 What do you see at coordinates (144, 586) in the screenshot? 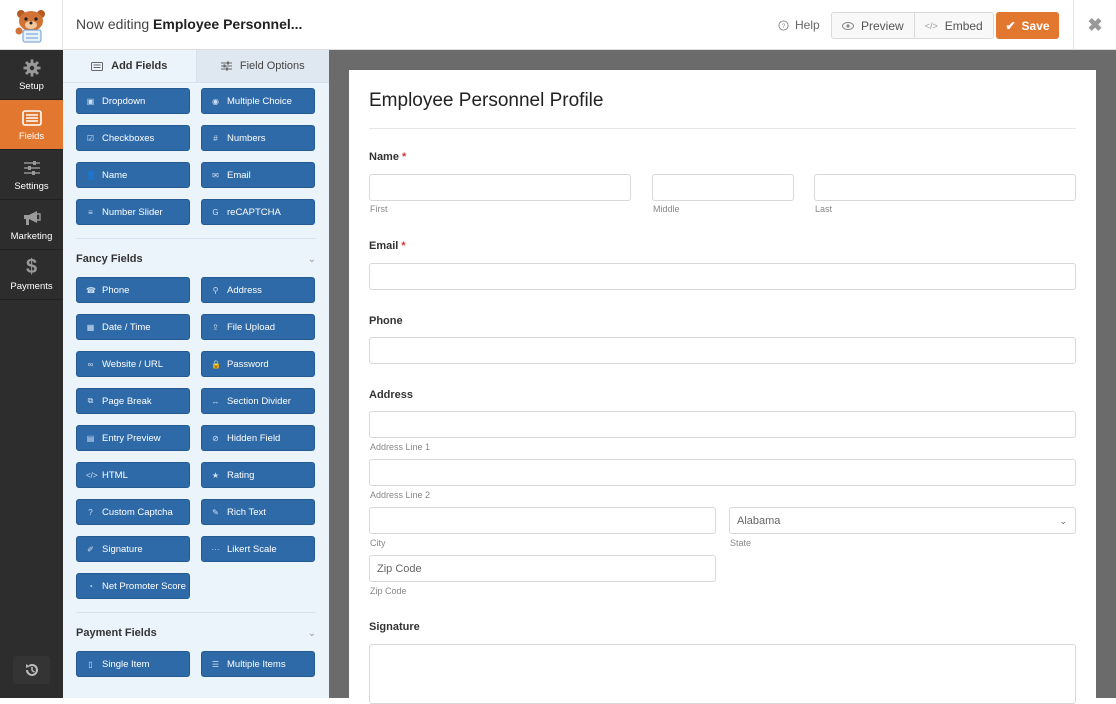
I see `field-button-label: Net Promoter Score` at bounding box center [144, 586].